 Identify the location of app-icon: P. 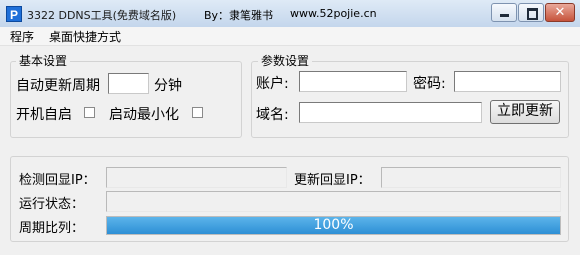
(14, 14).